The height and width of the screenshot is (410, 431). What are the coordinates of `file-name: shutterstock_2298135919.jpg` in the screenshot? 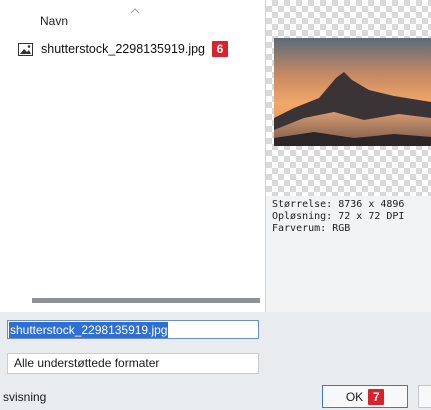 It's located at (123, 49).